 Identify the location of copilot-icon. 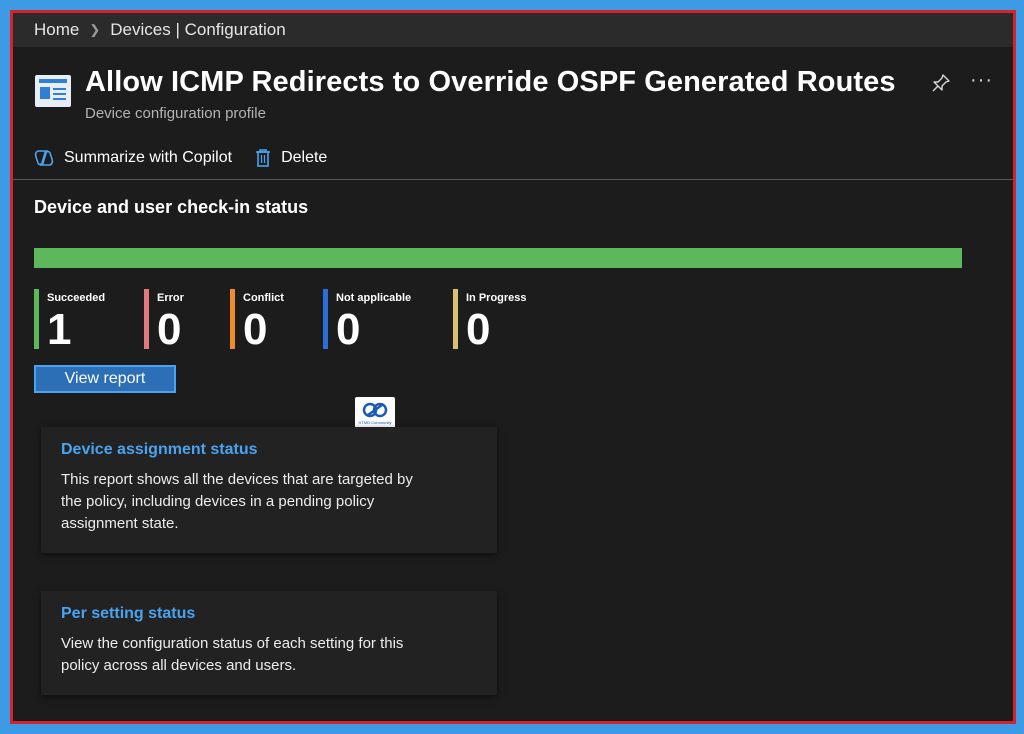
(44, 158).